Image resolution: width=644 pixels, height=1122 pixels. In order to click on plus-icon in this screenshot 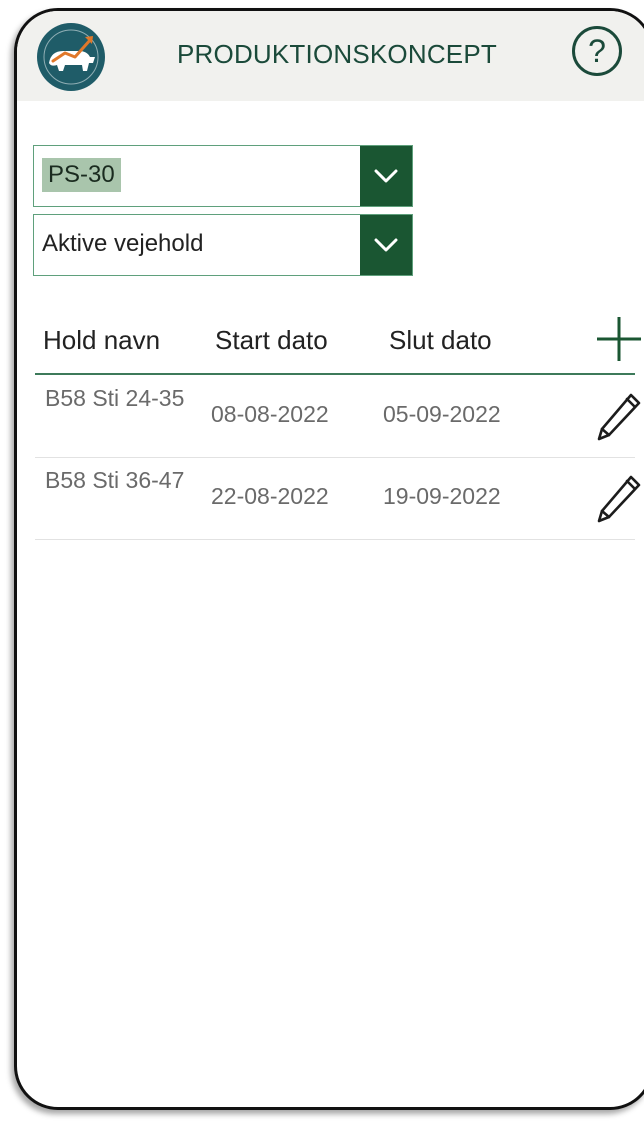, I will do `click(619, 339)`.